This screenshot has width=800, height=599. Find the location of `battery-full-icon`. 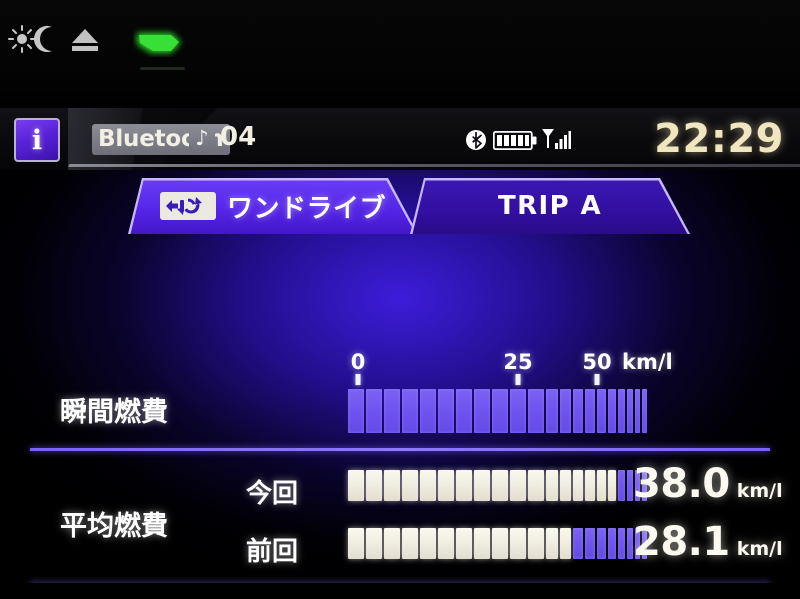

battery-full-icon is located at coordinates (514, 140).